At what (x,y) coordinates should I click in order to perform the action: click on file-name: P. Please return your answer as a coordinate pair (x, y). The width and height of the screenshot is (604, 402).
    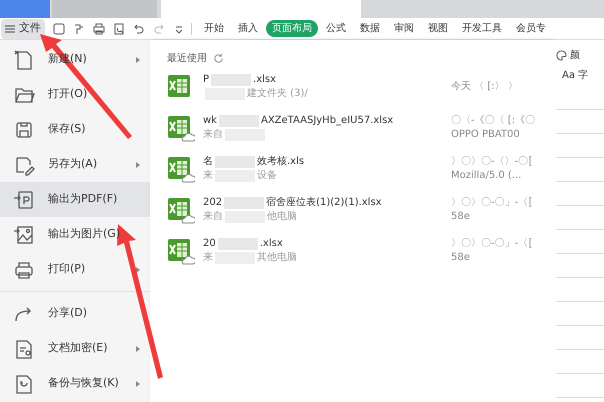
    Looking at the image, I should click on (206, 79).